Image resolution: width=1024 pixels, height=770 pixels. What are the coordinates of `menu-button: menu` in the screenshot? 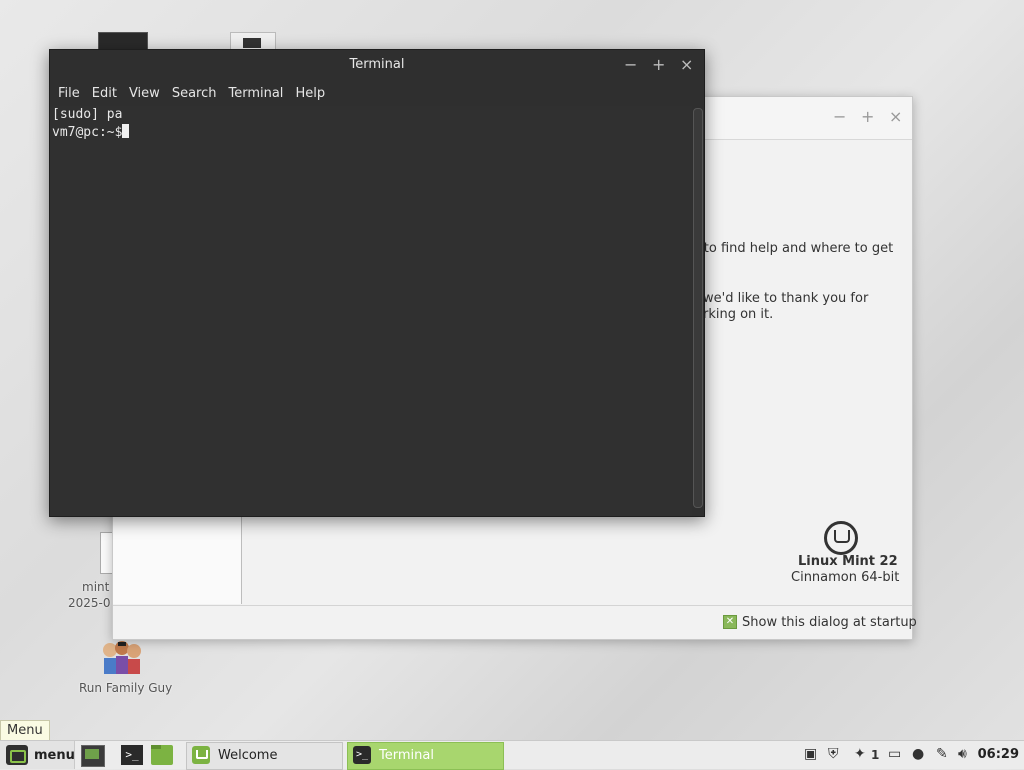 It's located at (37, 755).